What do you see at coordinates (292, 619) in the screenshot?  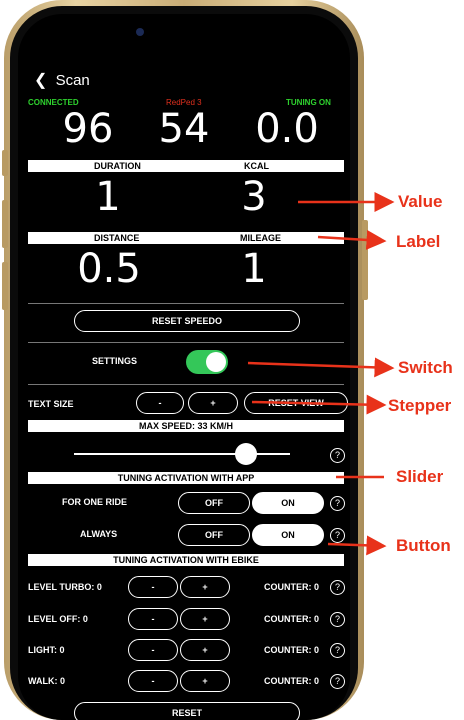 I see `level-off-counter: COUNTER: 0` at bounding box center [292, 619].